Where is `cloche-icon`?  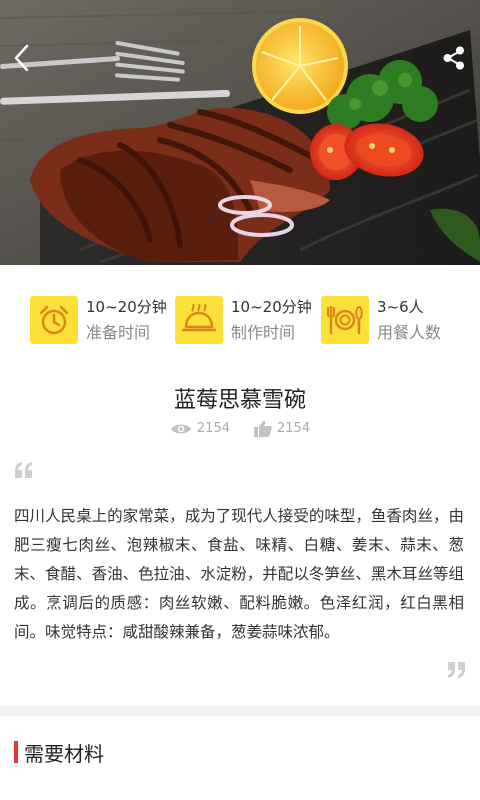 cloche-icon is located at coordinates (199, 320).